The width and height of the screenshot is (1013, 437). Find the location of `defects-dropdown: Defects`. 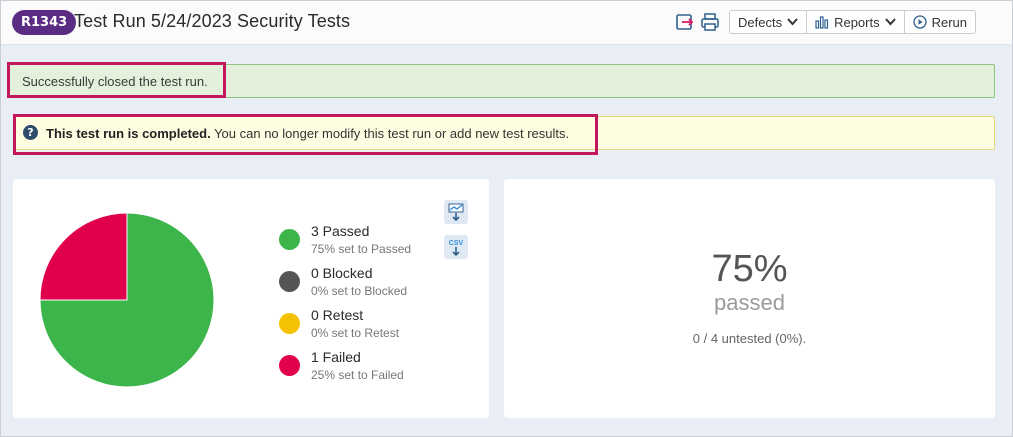

defects-dropdown: Defects is located at coordinates (769, 22).